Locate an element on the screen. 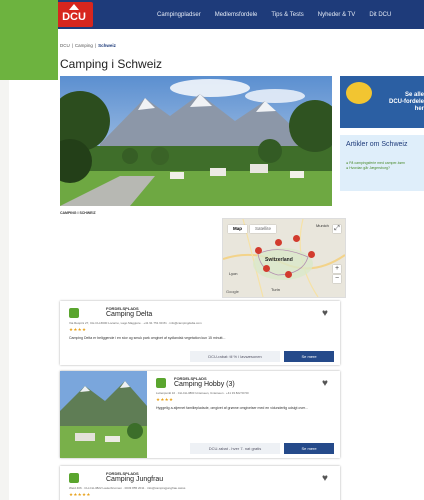 This screenshot has width=424, height=500. discount-info: DCU-rabat: til % i lavsæsonen is located at coordinates (235, 356).